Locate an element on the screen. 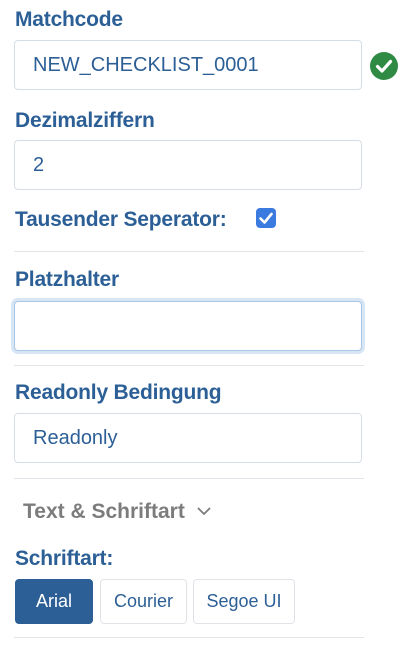  readonly-bedingung-input is located at coordinates (188, 438).